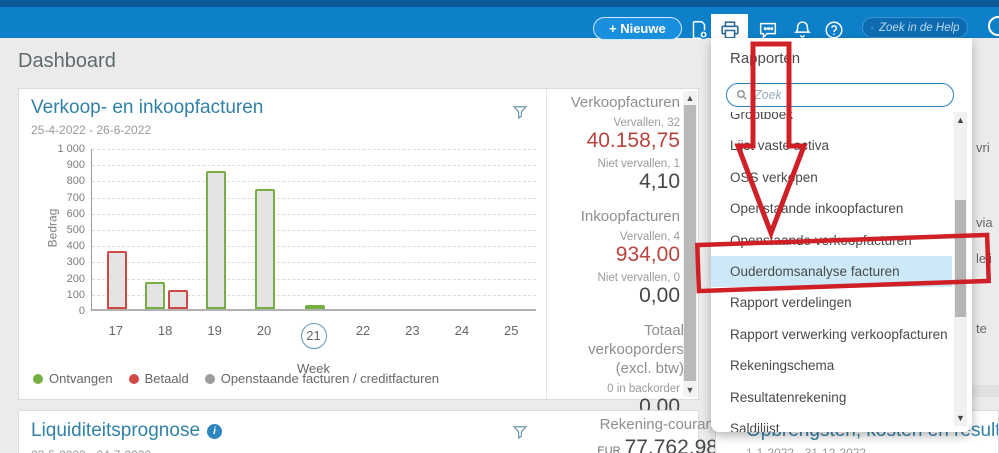 Image resolution: width=999 pixels, height=453 pixels. I want to click on y-tick-label: 300, so click(75, 262).